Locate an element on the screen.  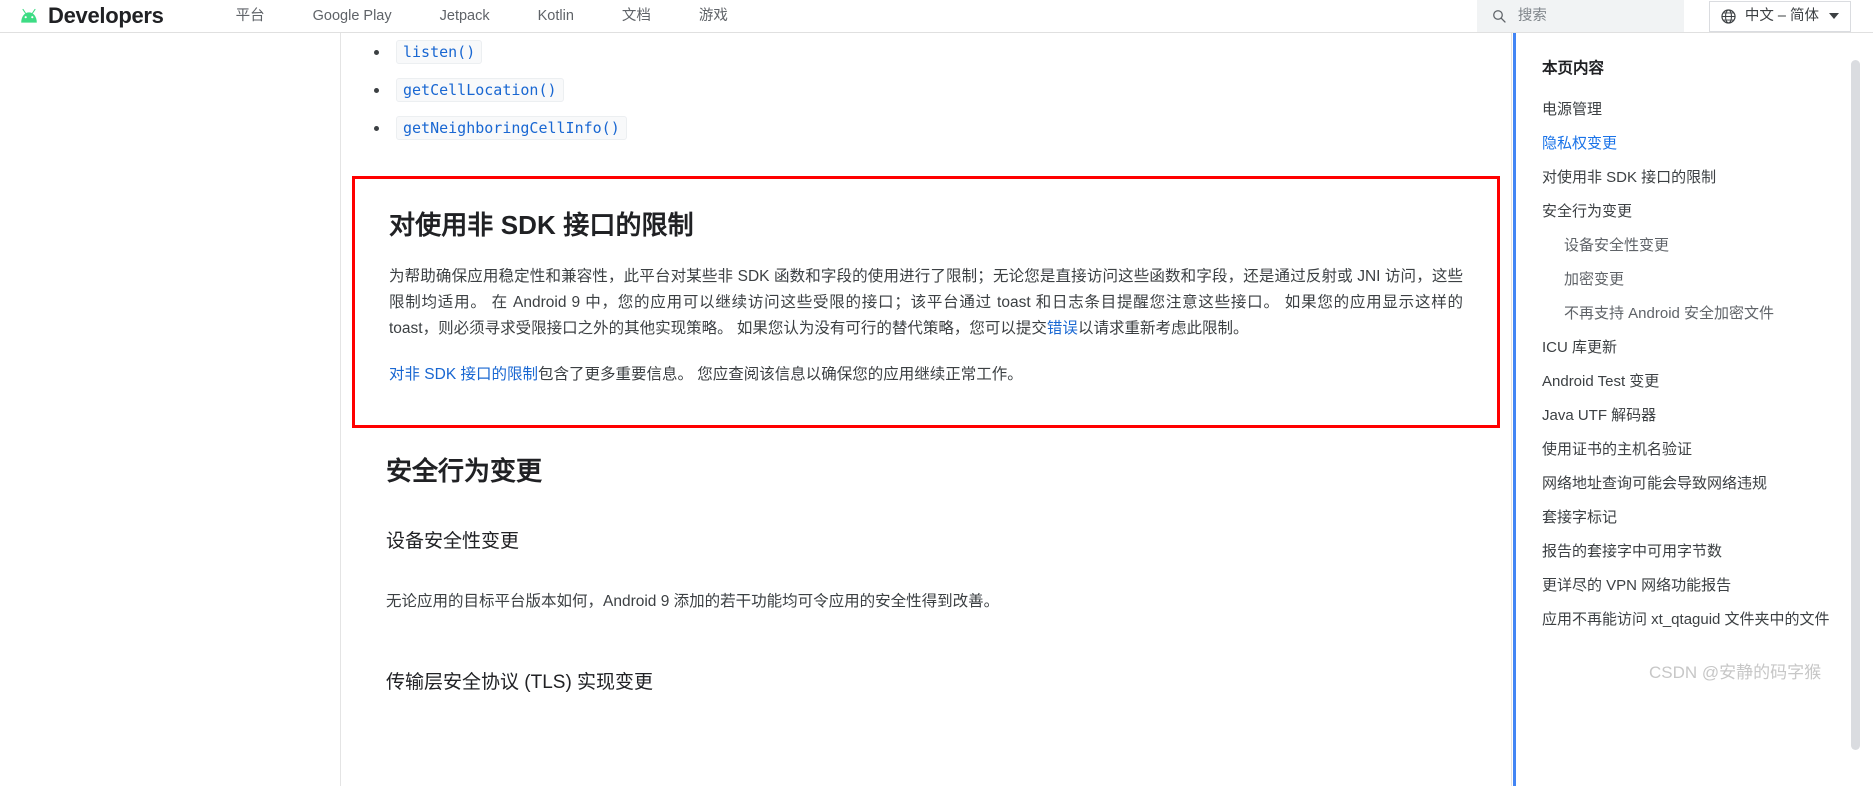
nav-item-games: 游戏 is located at coordinates (713, 16).